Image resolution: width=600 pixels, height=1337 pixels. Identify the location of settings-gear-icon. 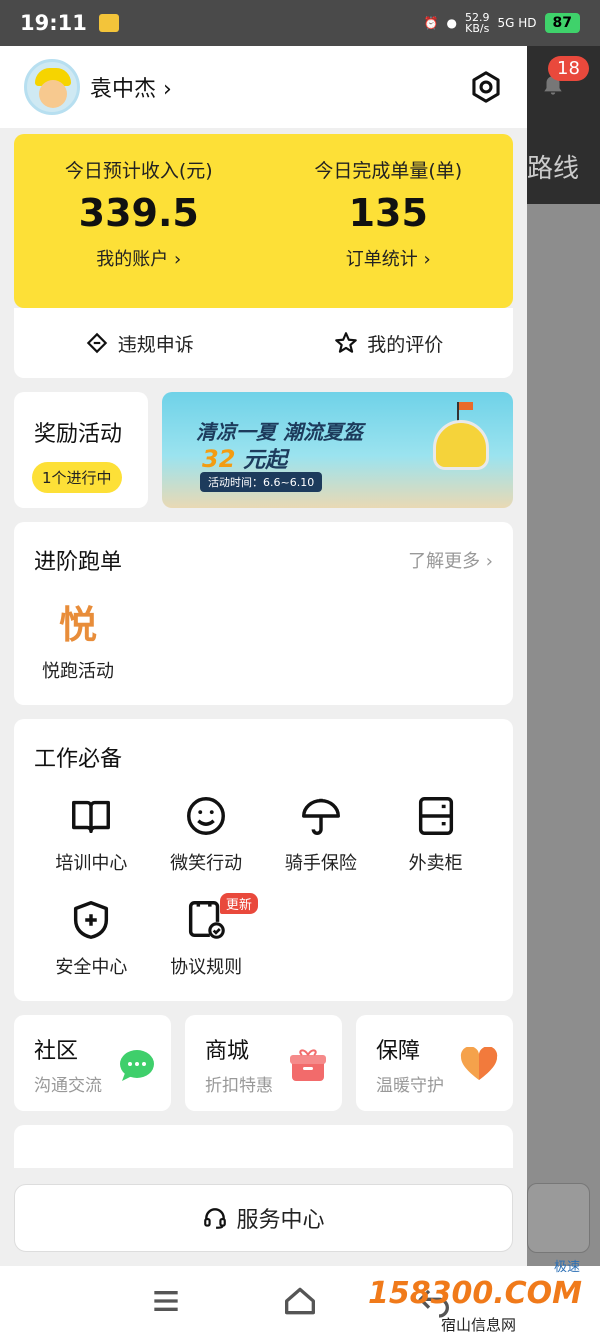
(486, 87).